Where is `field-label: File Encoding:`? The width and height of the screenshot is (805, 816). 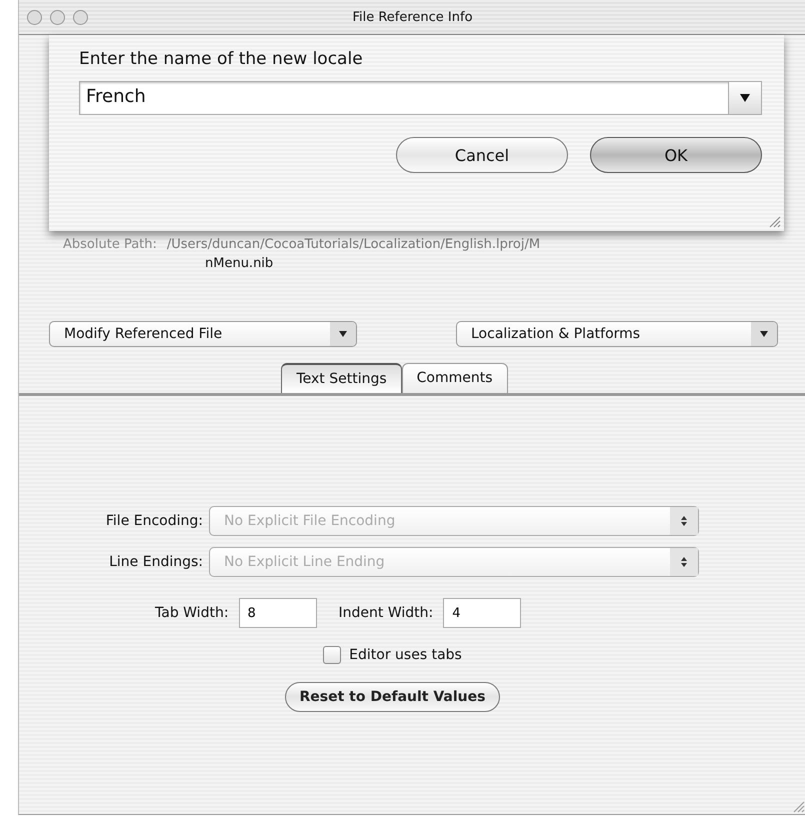
field-label: File Encoding: is located at coordinates (154, 521).